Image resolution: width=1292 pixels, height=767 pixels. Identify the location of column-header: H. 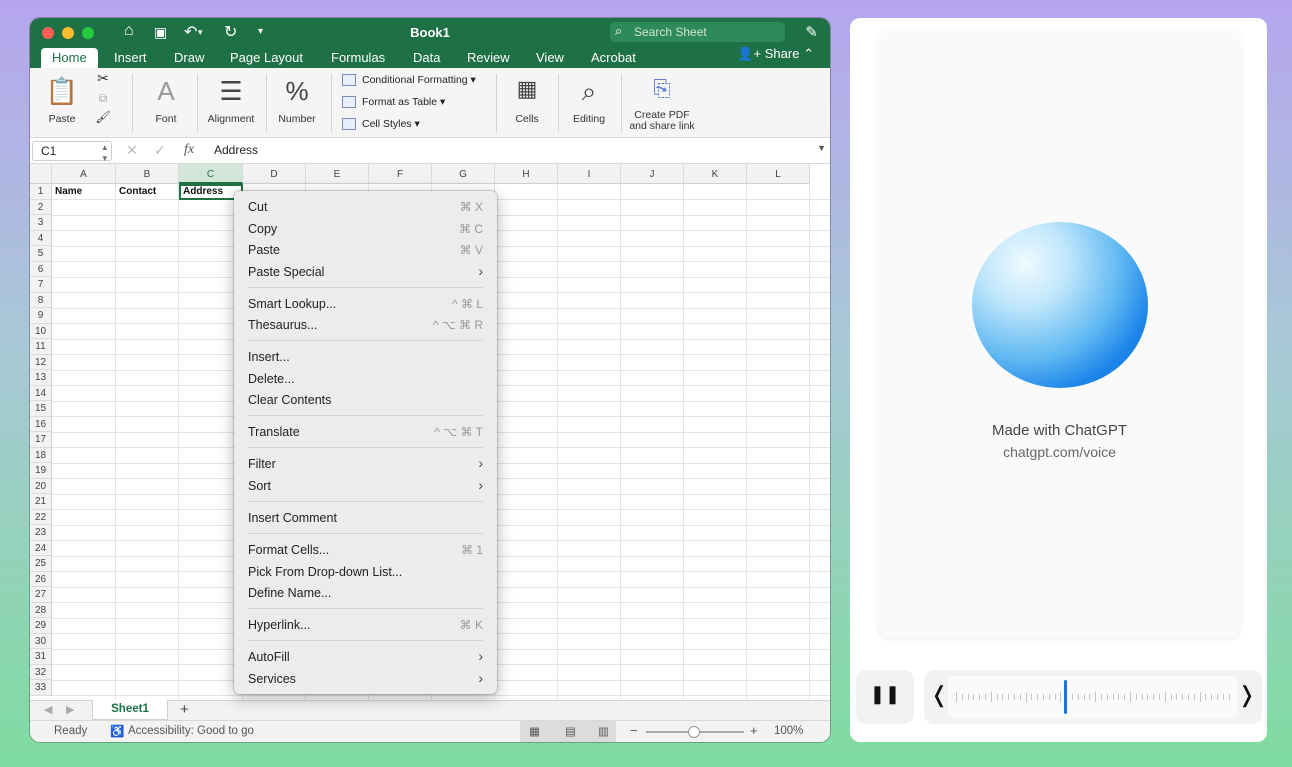
(526, 174).